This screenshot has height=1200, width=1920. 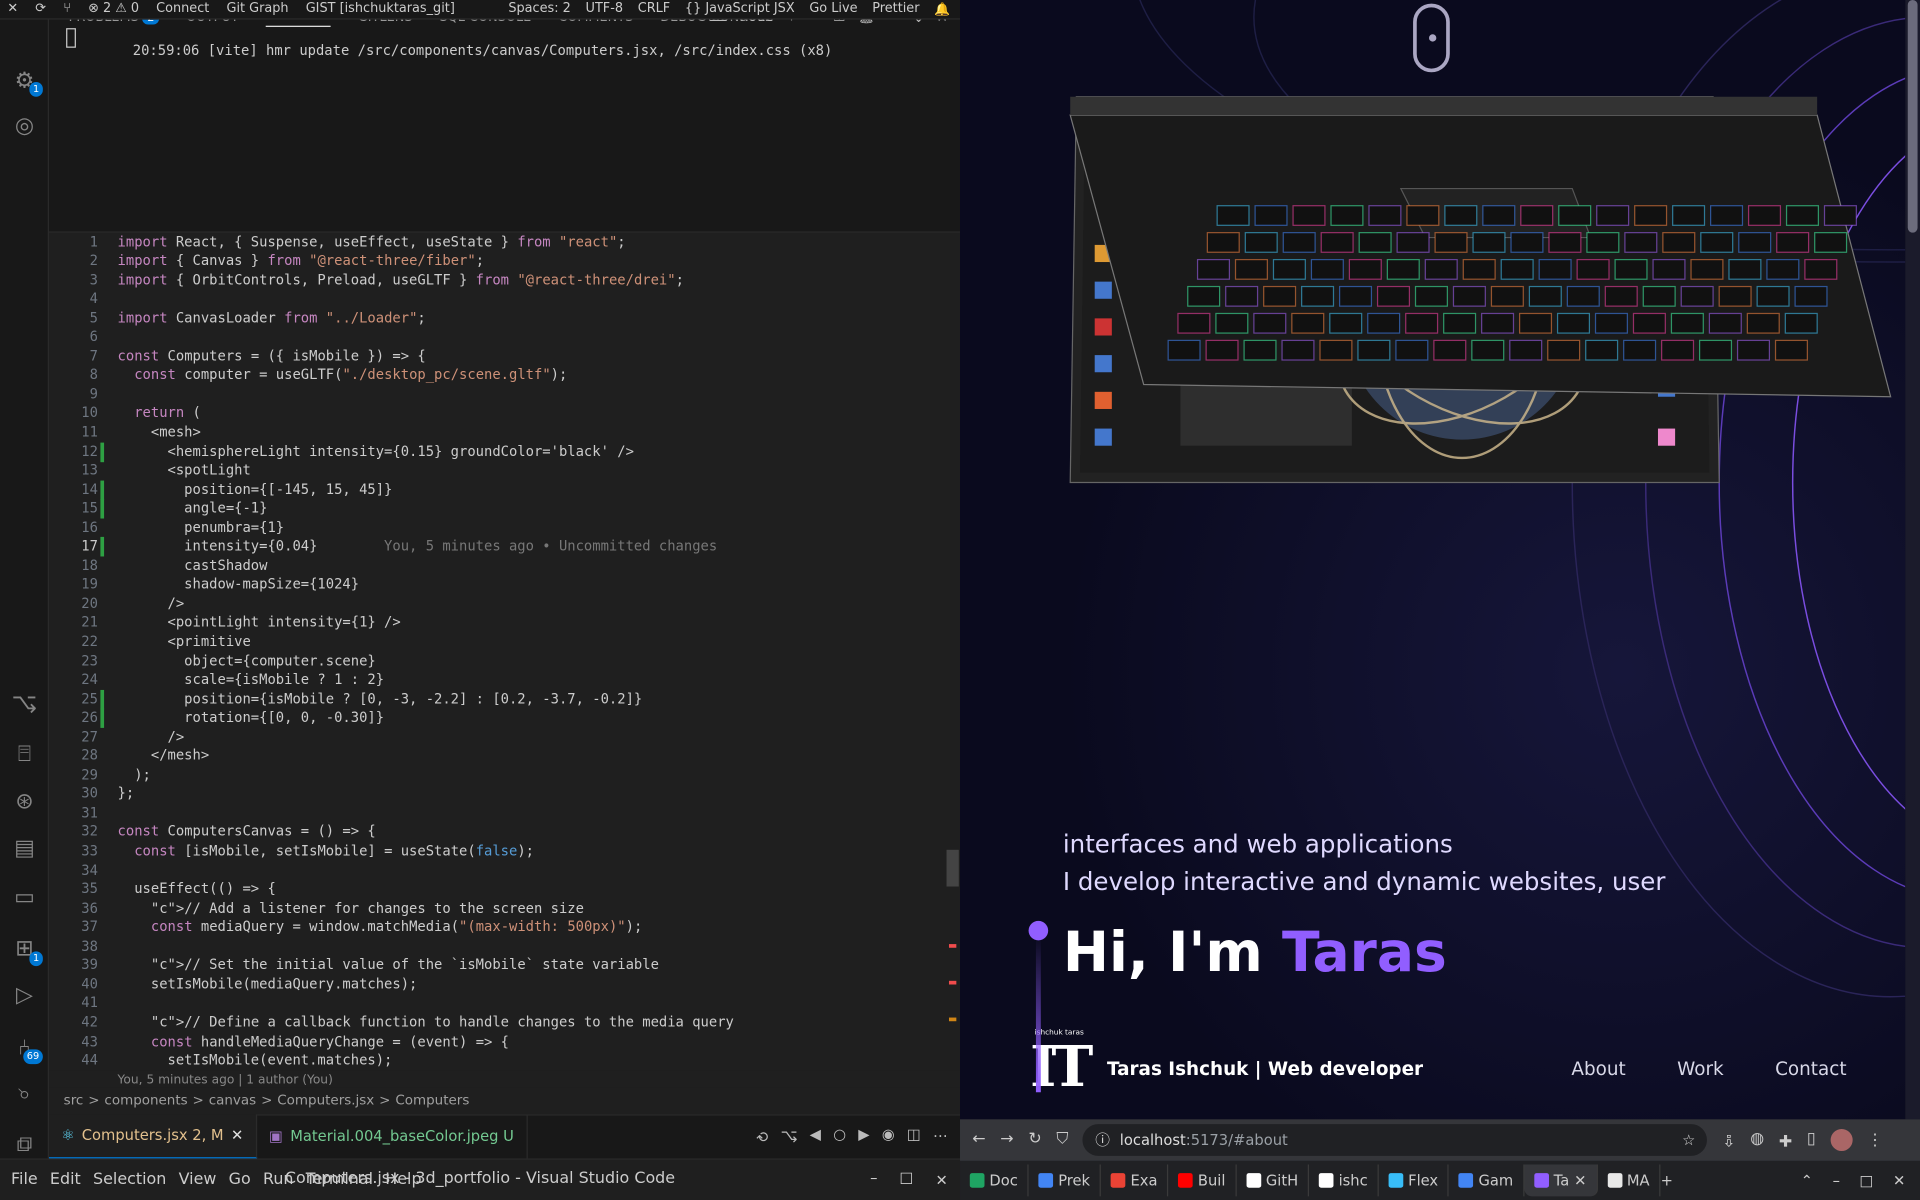 What do you see at coordinates (74, 1101) in the screenshot?
I see `breadcrumb-item: src` at bounding box center [74, 1101].